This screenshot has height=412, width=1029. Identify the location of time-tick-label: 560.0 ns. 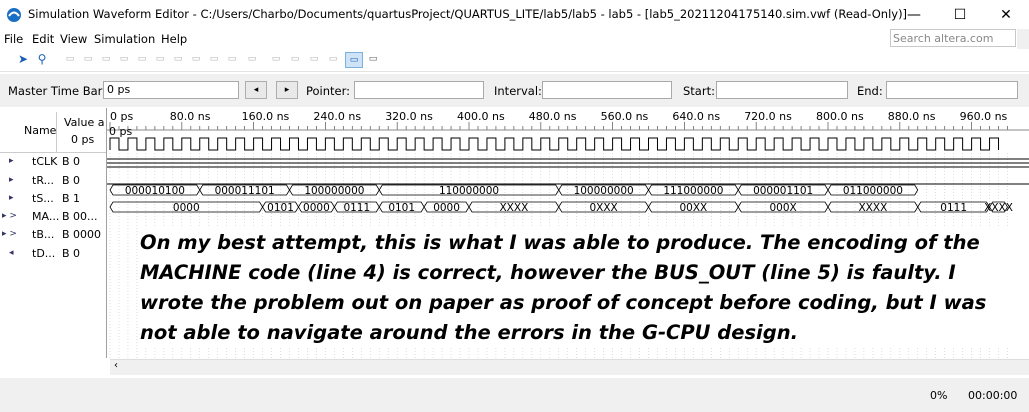
(625, 116).